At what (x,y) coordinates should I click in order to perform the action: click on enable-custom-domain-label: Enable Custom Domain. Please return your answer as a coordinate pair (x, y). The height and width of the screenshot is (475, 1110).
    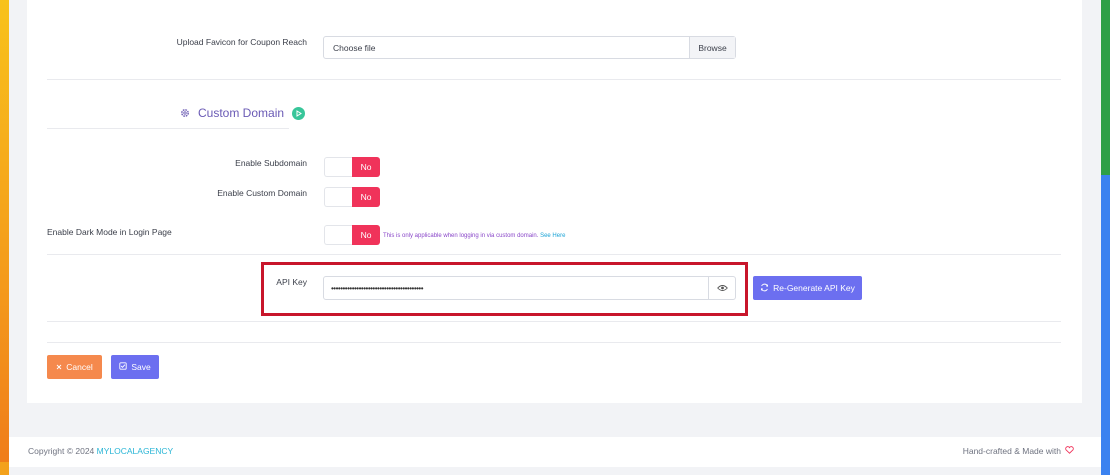
    Looking at the image, I should click on (262, 193).